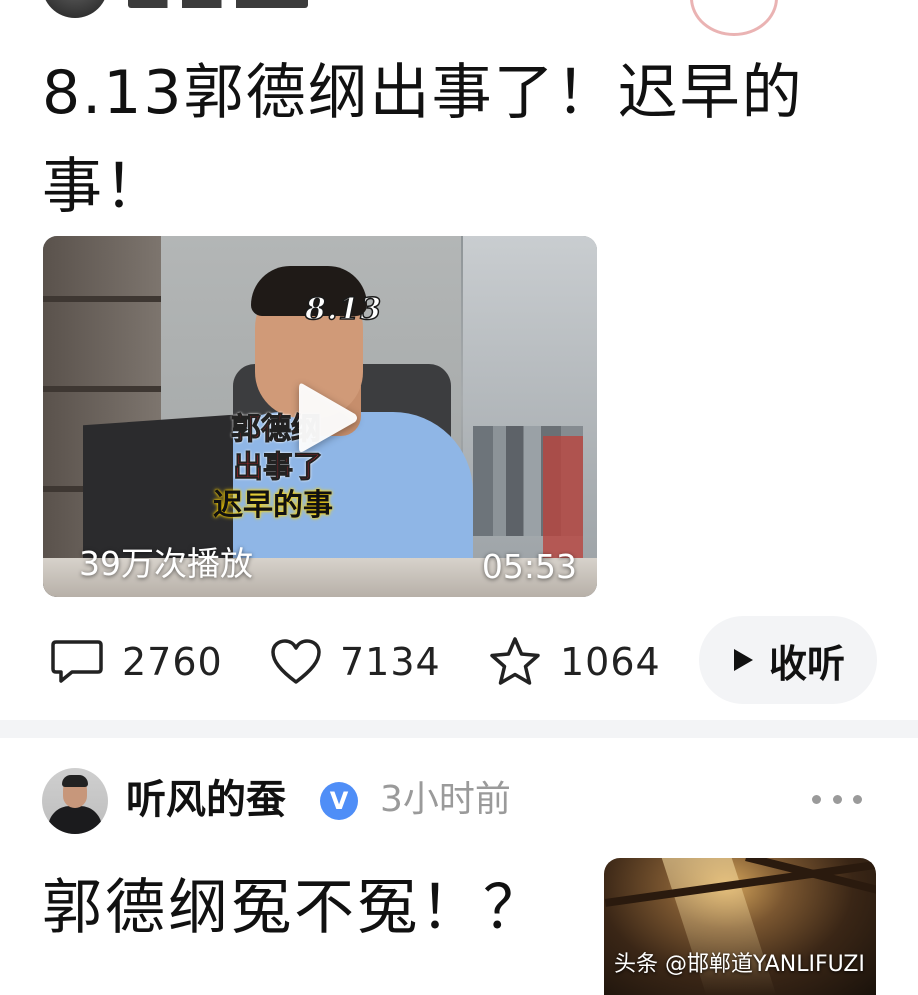  Describe the element at coordinates (294, 908) in the screenshot. I see `post-title: 郭德纲冤不冤！？` at that location.